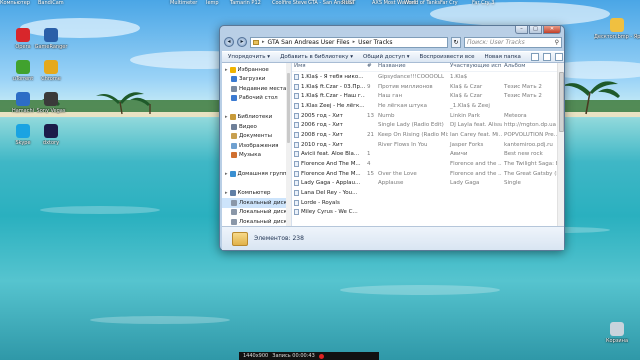 Image resolution: width=640 pixels, height=360 pixels. I want to click on nav-item: Видео, so click(256, 127).